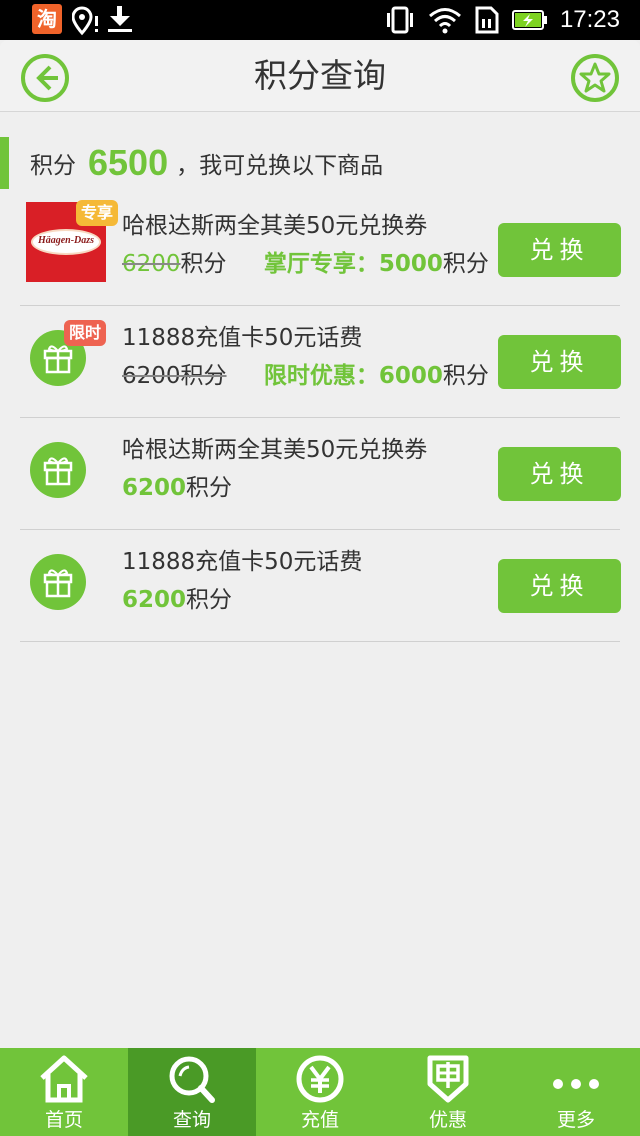 Image resolution: width=640 pixels, height=1136 pixels. What do you see at coordinates (128, 162) in the screenshot?
I see `points-value: 6500` at bounding box center [128, 162].